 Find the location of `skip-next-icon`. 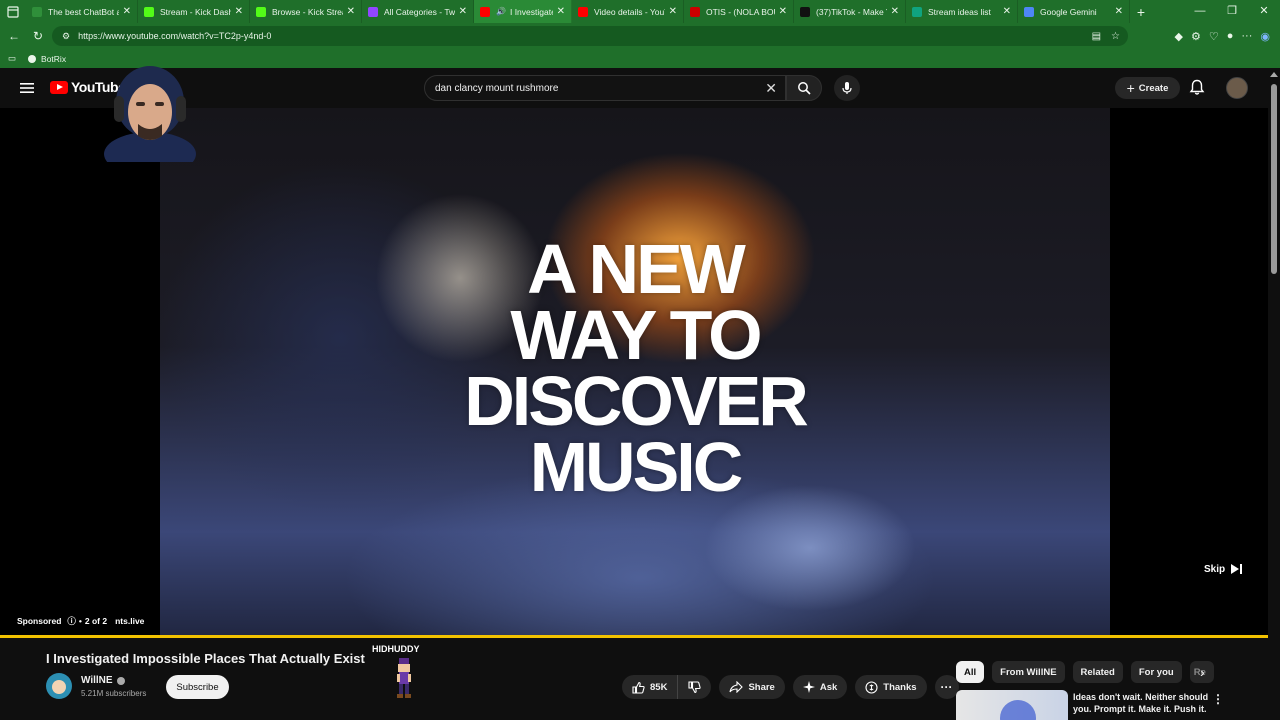

skip-next-icon is located at coordinates (1237, 569).